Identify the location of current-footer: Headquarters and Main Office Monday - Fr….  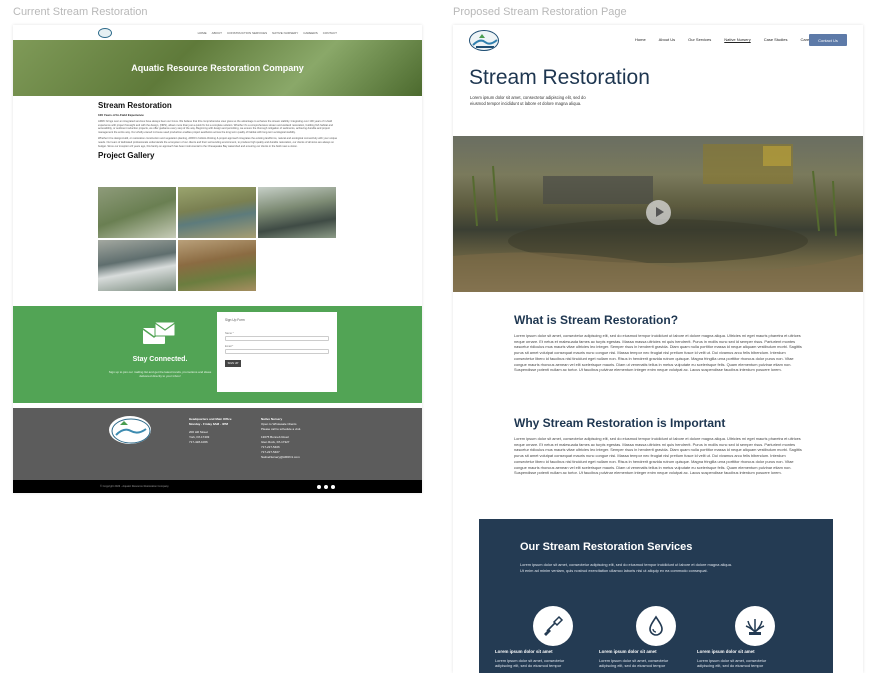
(217, 444).